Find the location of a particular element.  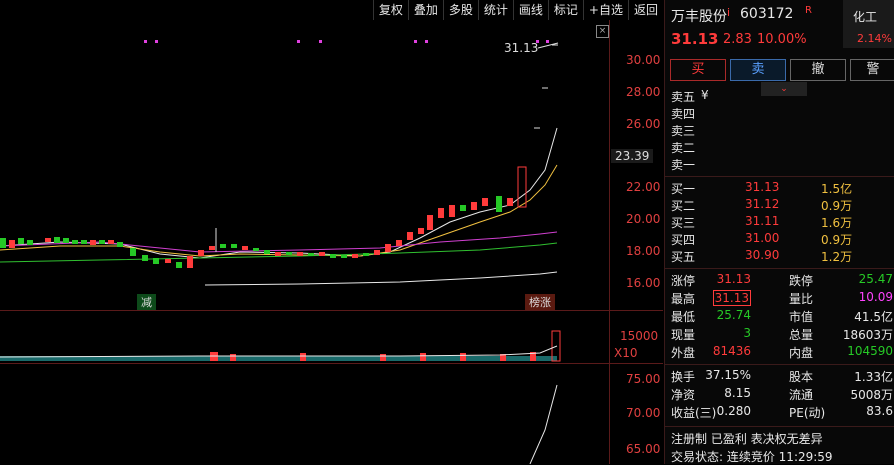

alert-button: 警 is located at coordinates (872, 70).